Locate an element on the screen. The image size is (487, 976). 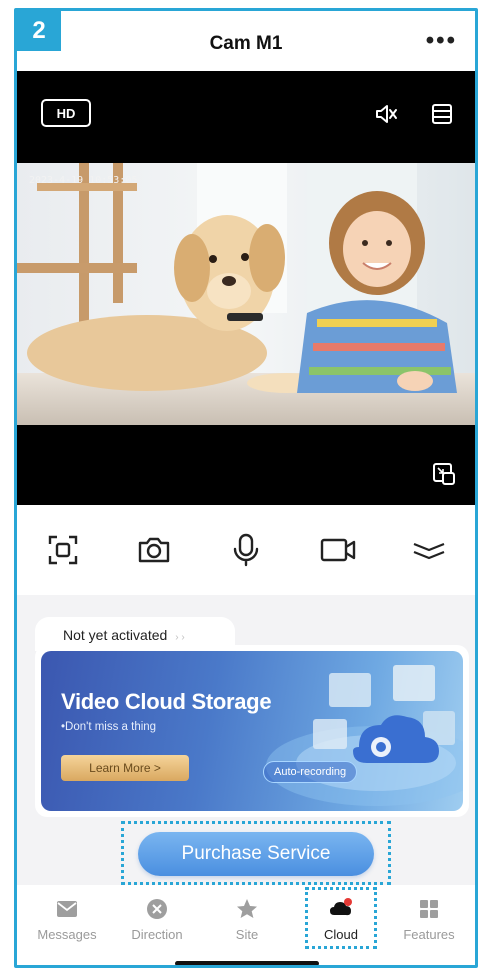
nav-label-site: Site is located at coordinates (247, 934).